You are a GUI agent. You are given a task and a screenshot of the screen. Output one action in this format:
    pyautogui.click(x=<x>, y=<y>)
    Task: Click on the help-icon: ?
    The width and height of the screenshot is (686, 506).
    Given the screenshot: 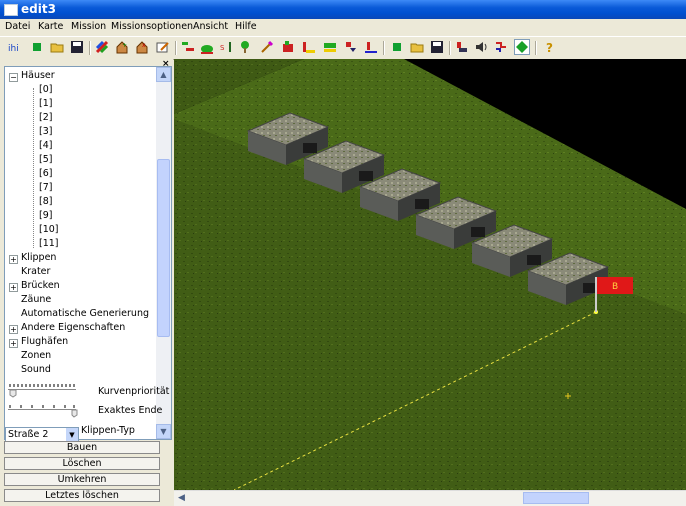 What is the action you would take?
    pyautogui.click(x=550, y=47)
    